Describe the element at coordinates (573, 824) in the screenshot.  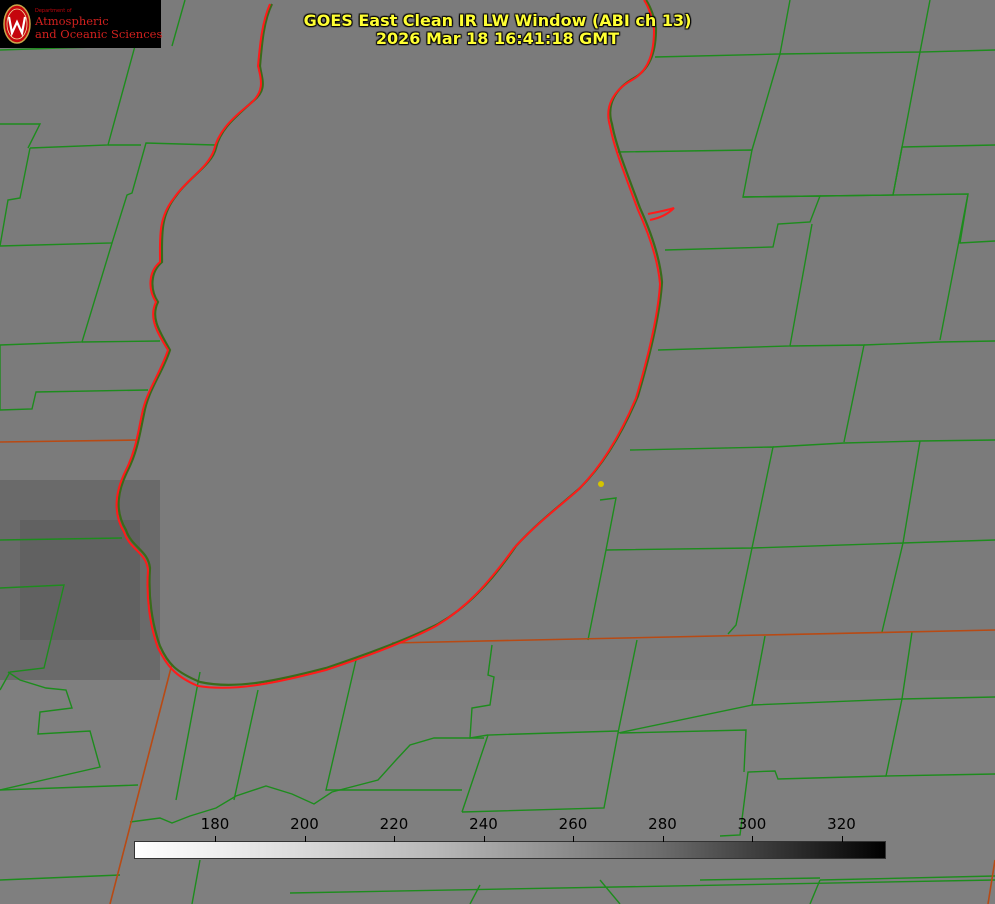
I see `colorbar-tick-label: 260` at that location.